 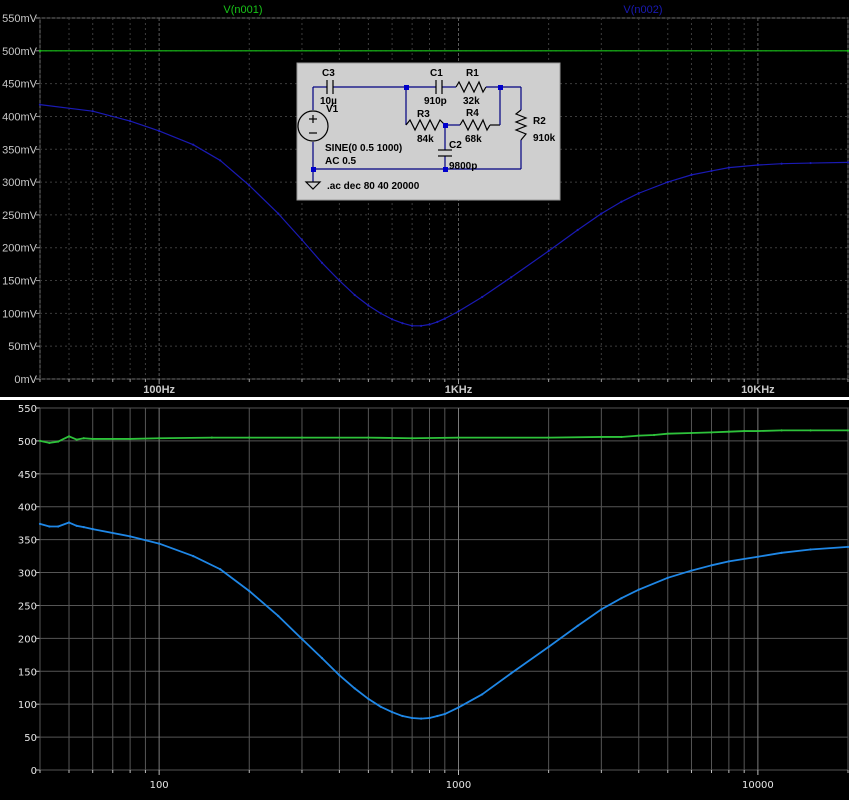 What do you see at coordinates (425, 139) in the screenshot?
I see `r3-value: 84k` at bounding box center [425, 139].